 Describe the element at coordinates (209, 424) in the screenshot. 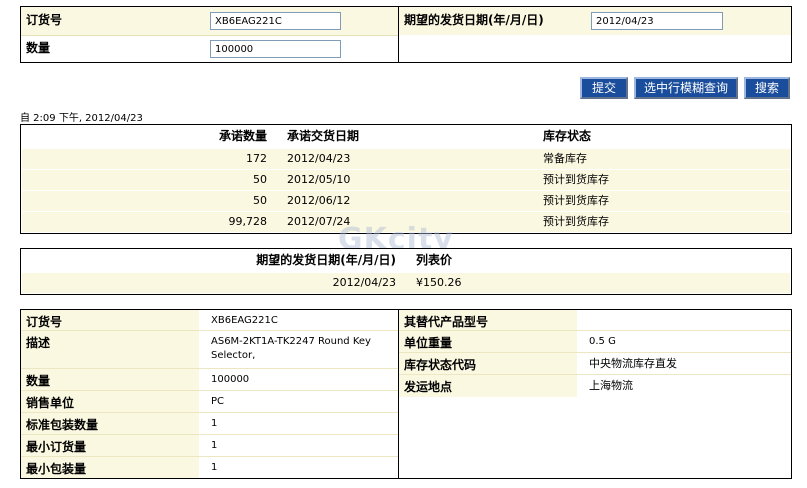

I see `detail-row-std-pack-qty: 标准包装数量 1` at that location.